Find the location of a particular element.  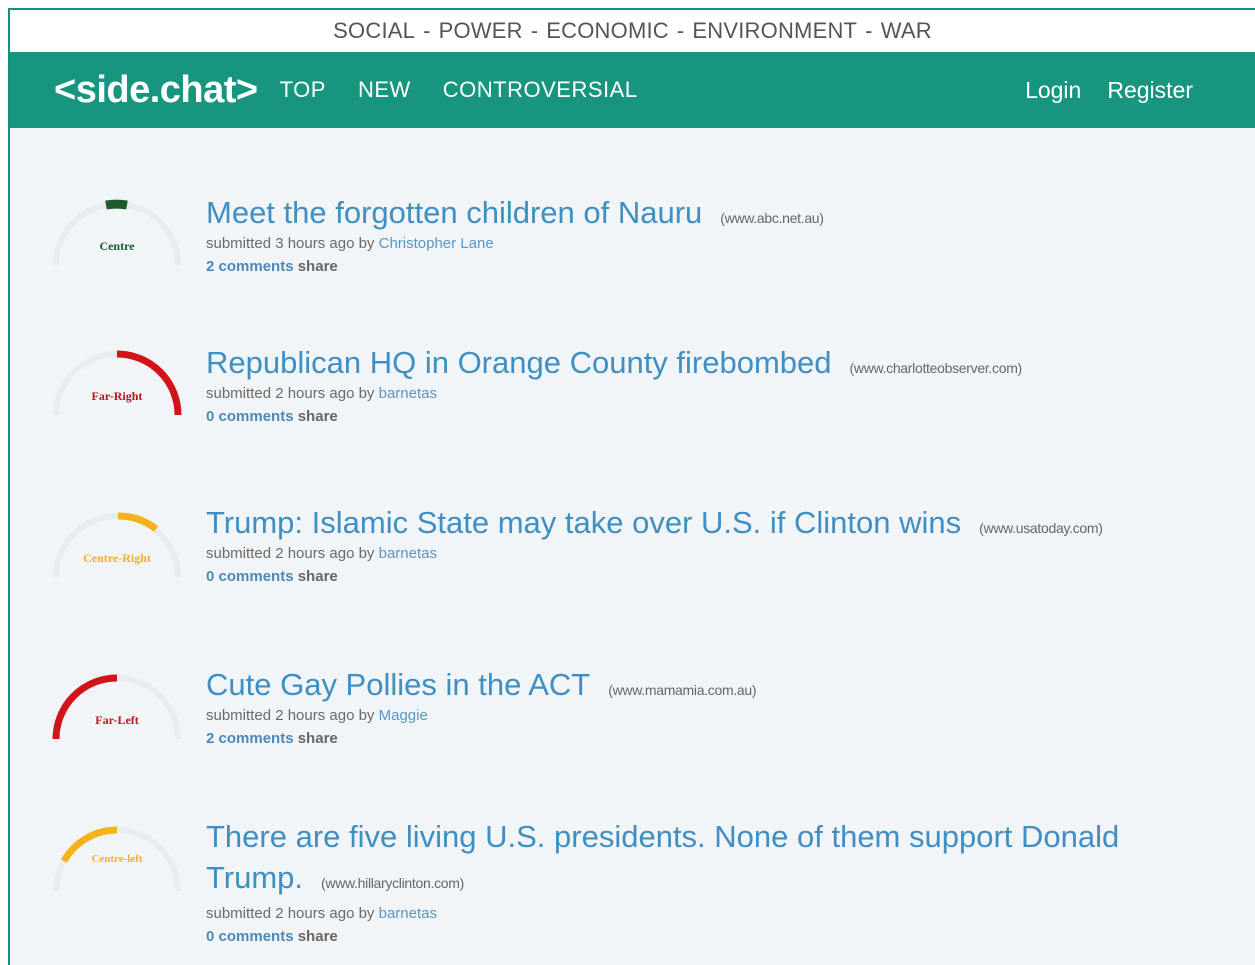

topic-power: POWER is located at coordinates (481, 31).